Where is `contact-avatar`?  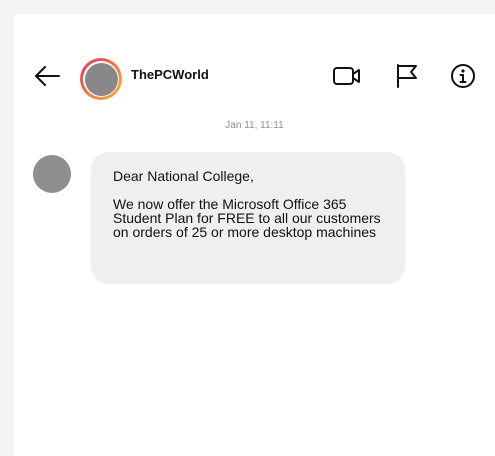 contact-avatar is located at coordinates (101, 79).